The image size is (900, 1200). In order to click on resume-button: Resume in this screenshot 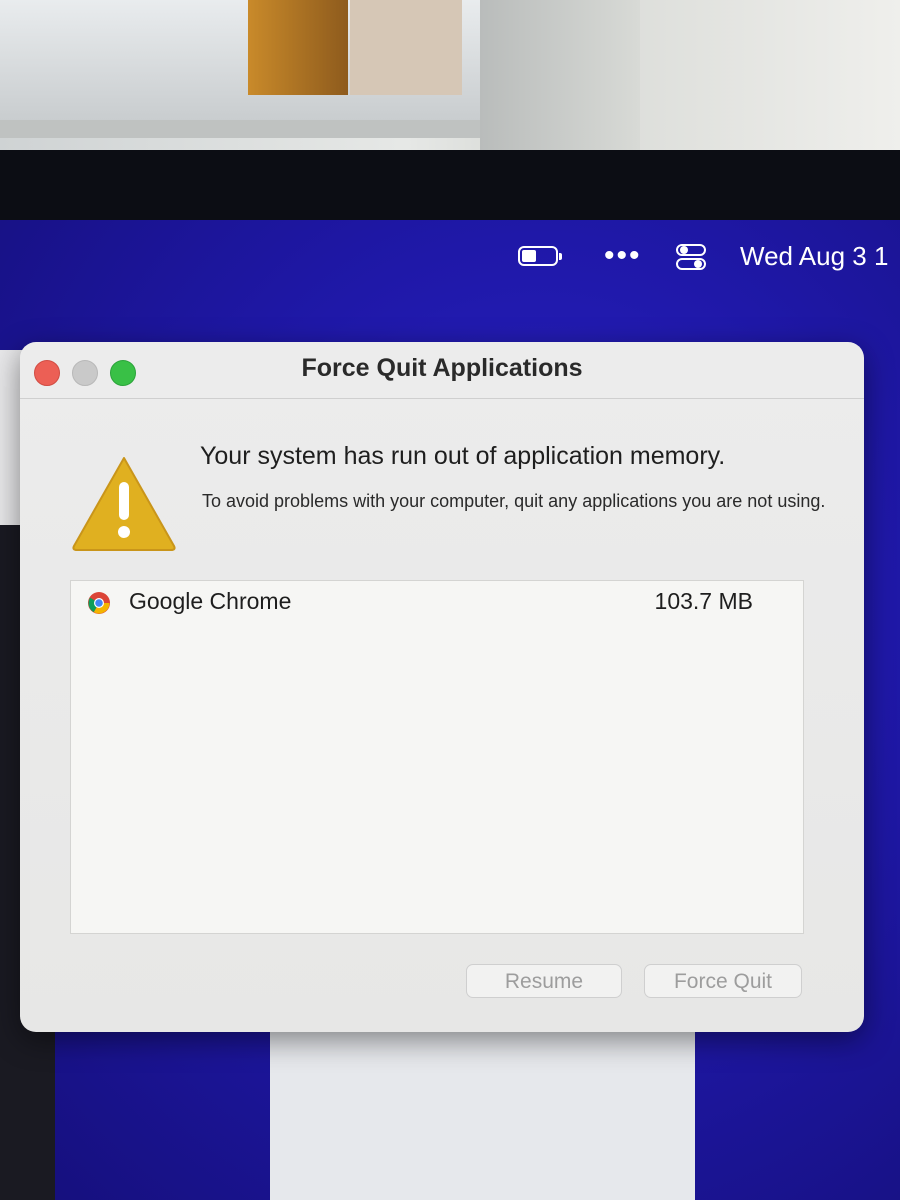, I will do `click(544, 981)`.